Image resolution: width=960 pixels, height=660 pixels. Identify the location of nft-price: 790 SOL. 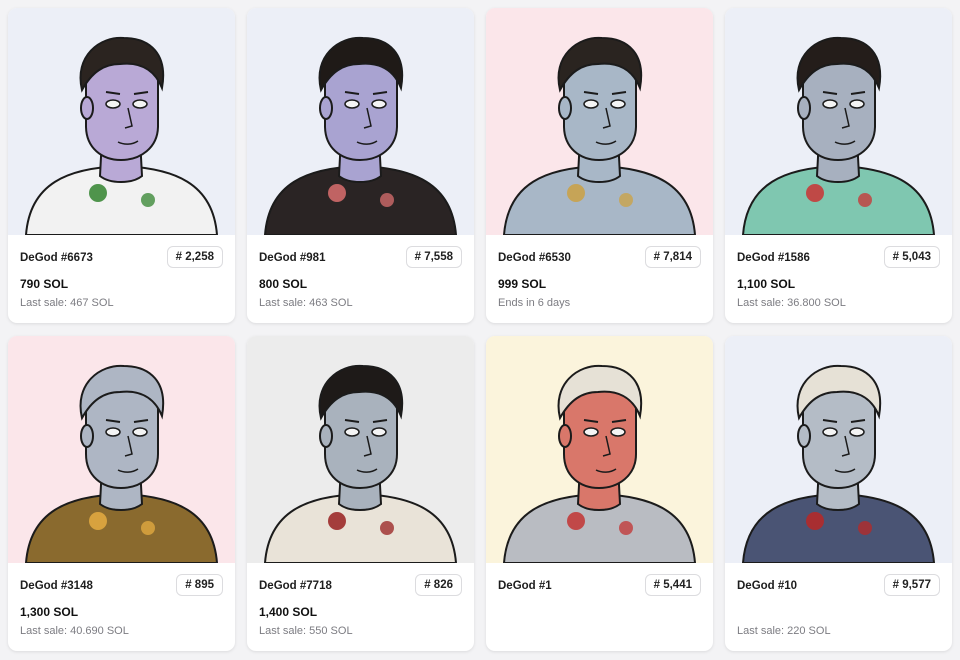
(44, 284).